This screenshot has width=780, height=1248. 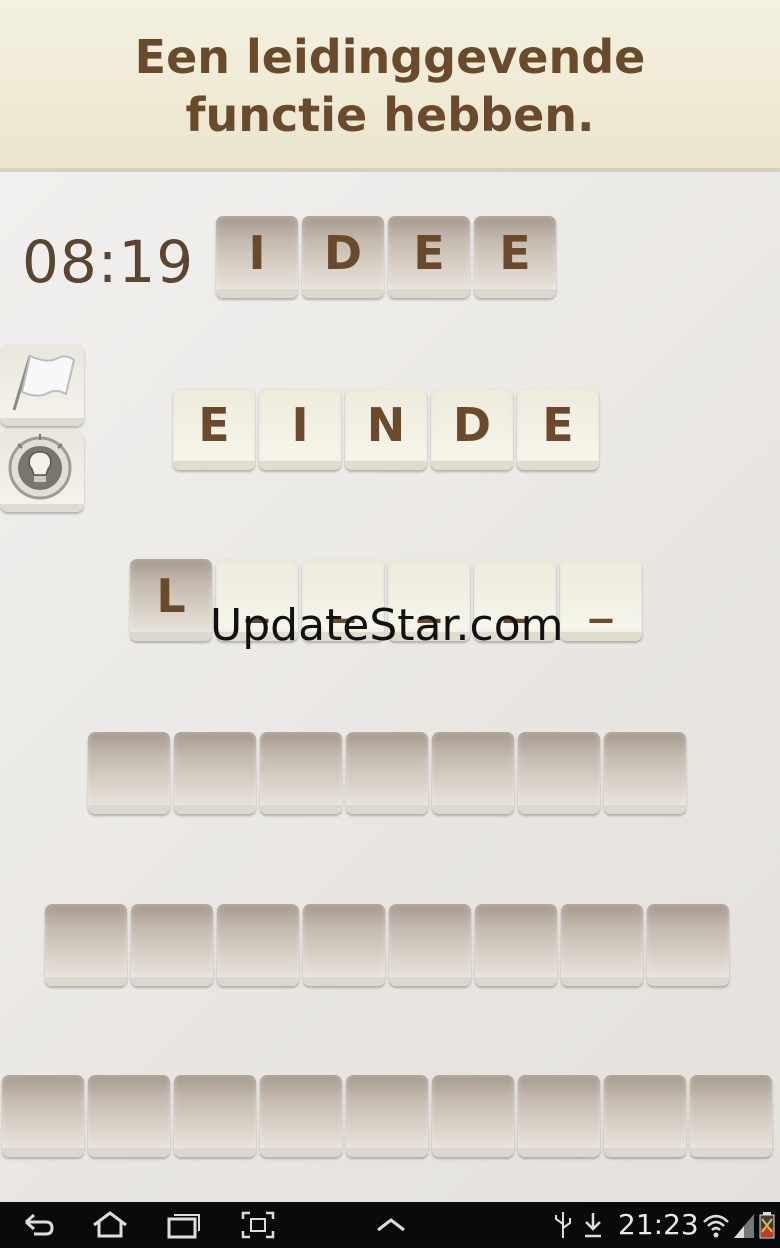 What do you see at coordinates (390, 115) in the screenshot?
I see `clue-line-2: functie hebben.` at bounding box center [390, 115].